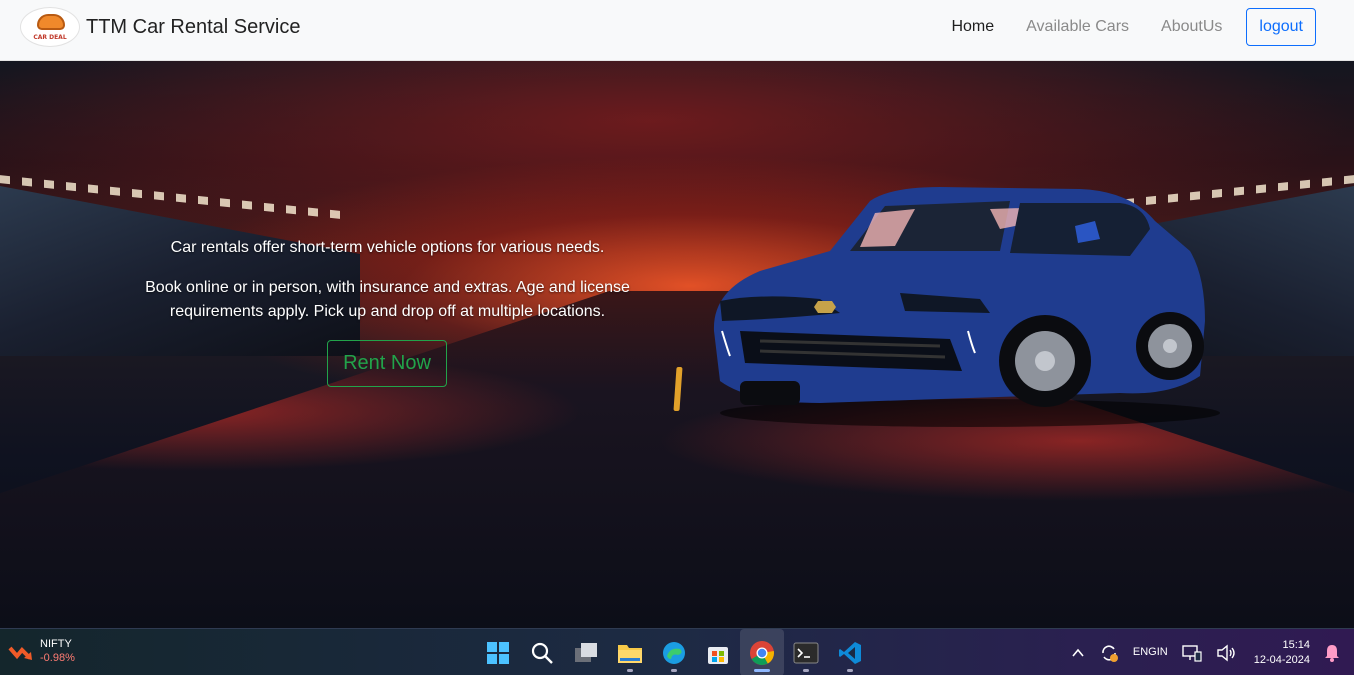  Describe the element at coordinates (387, 363) in the screenshot. I see `rent-now-button: Rent Now` at that location.